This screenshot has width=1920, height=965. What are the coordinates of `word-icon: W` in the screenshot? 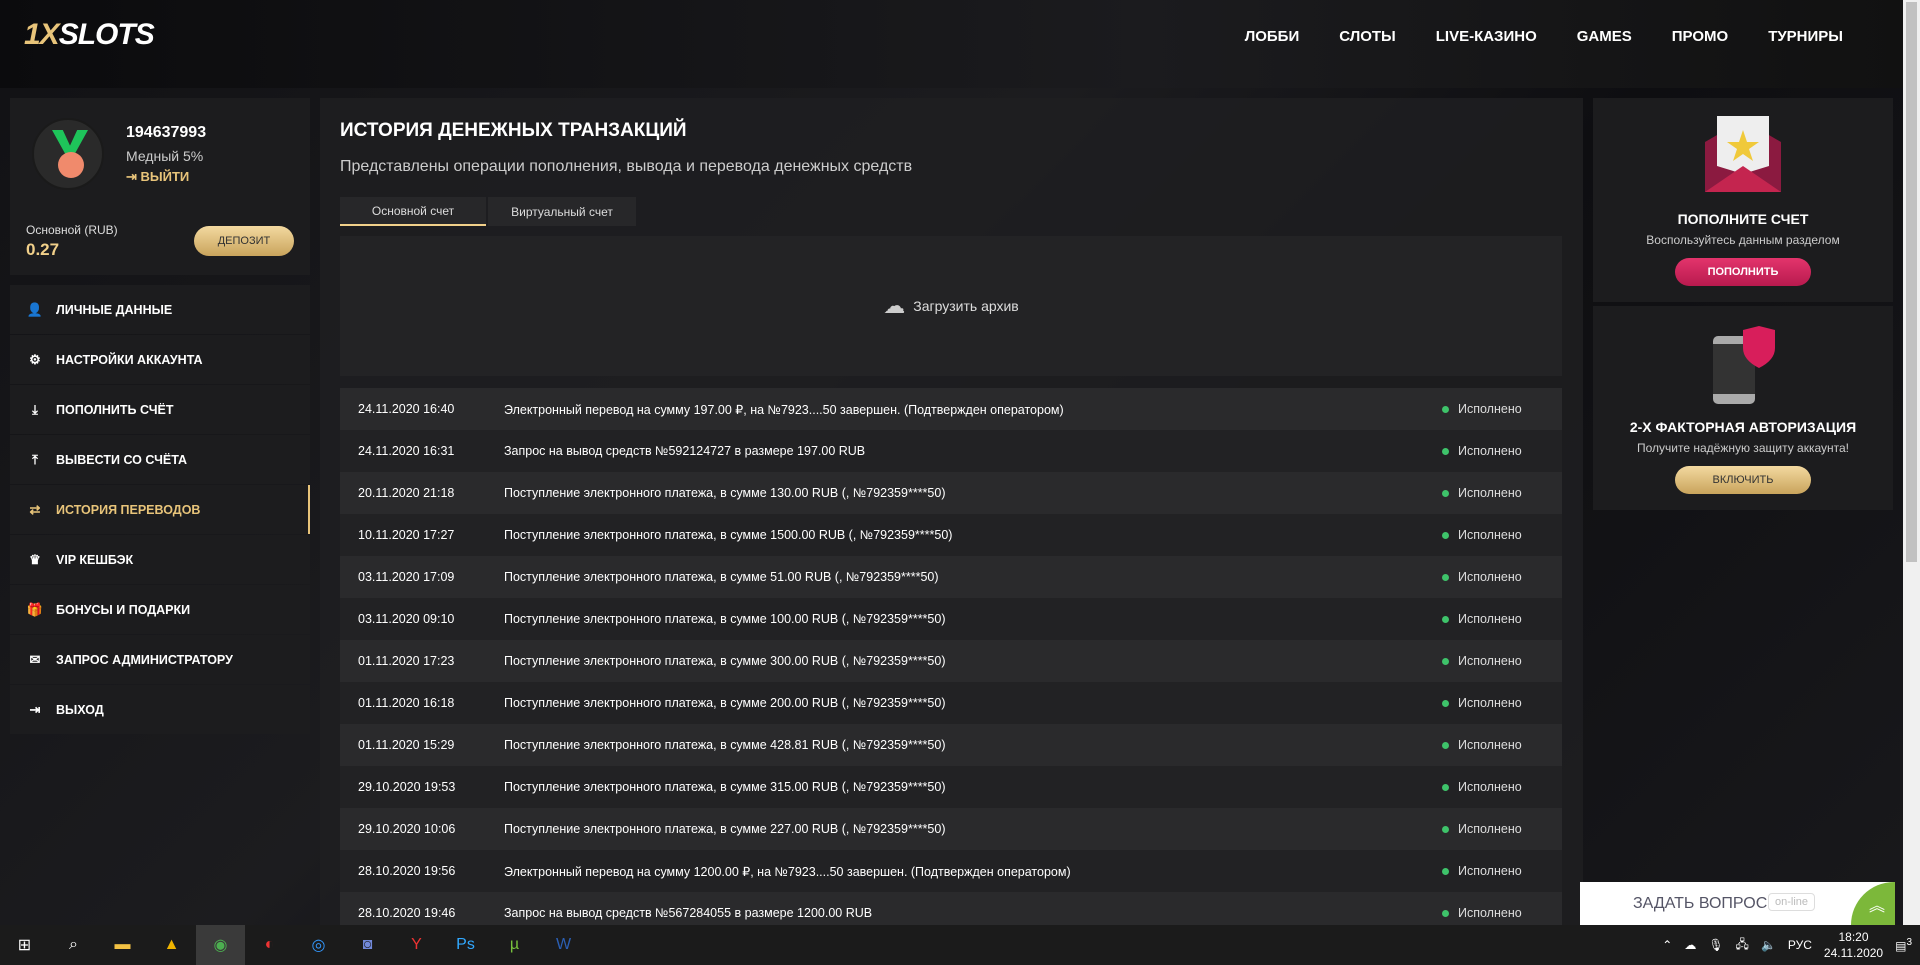 It's located at (563, 945).